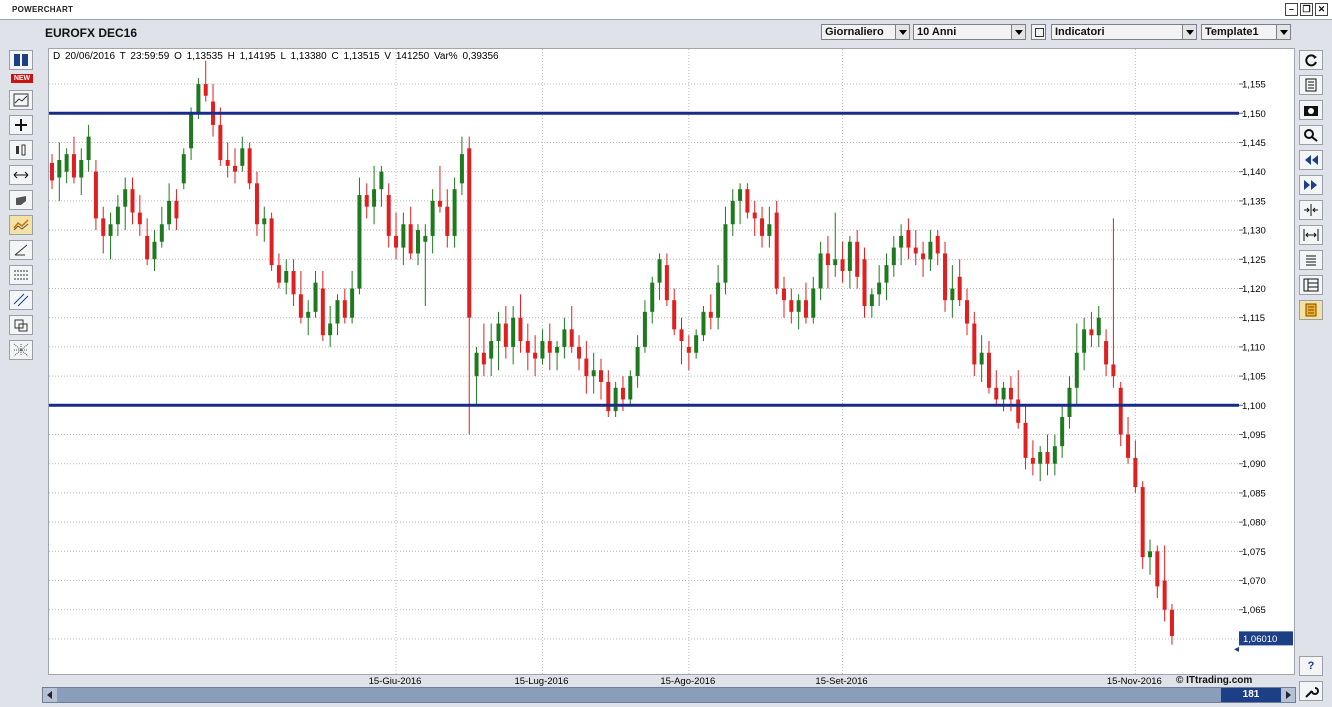  I want to click on period-select: Giornaliero, so click(865, 32).